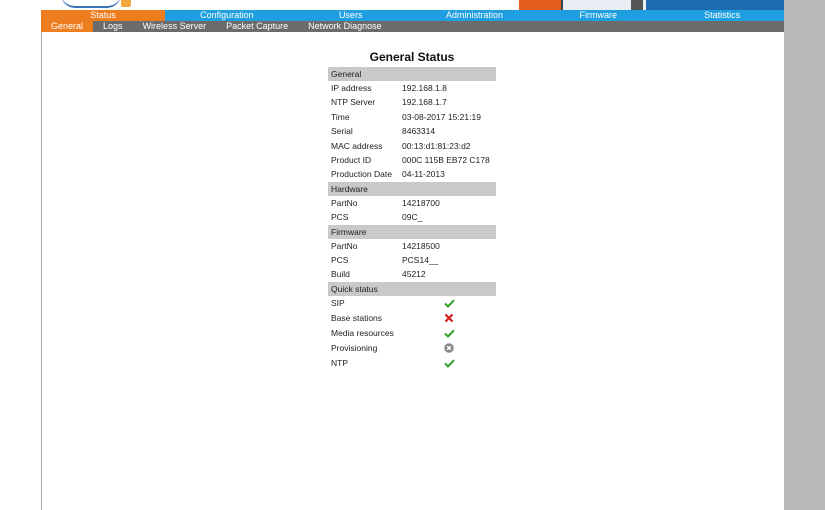 The height and width of the screenshot is (510, 825). What do you see at coordinates (424, 88) in the screenshot?
I see `row-value: 192.168.1.8` at bounding box center [424, 88].